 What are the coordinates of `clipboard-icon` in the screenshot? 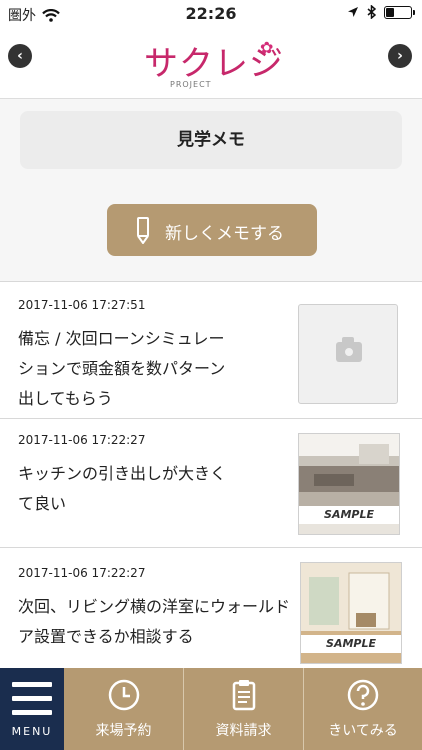 It's located at (243, 695).